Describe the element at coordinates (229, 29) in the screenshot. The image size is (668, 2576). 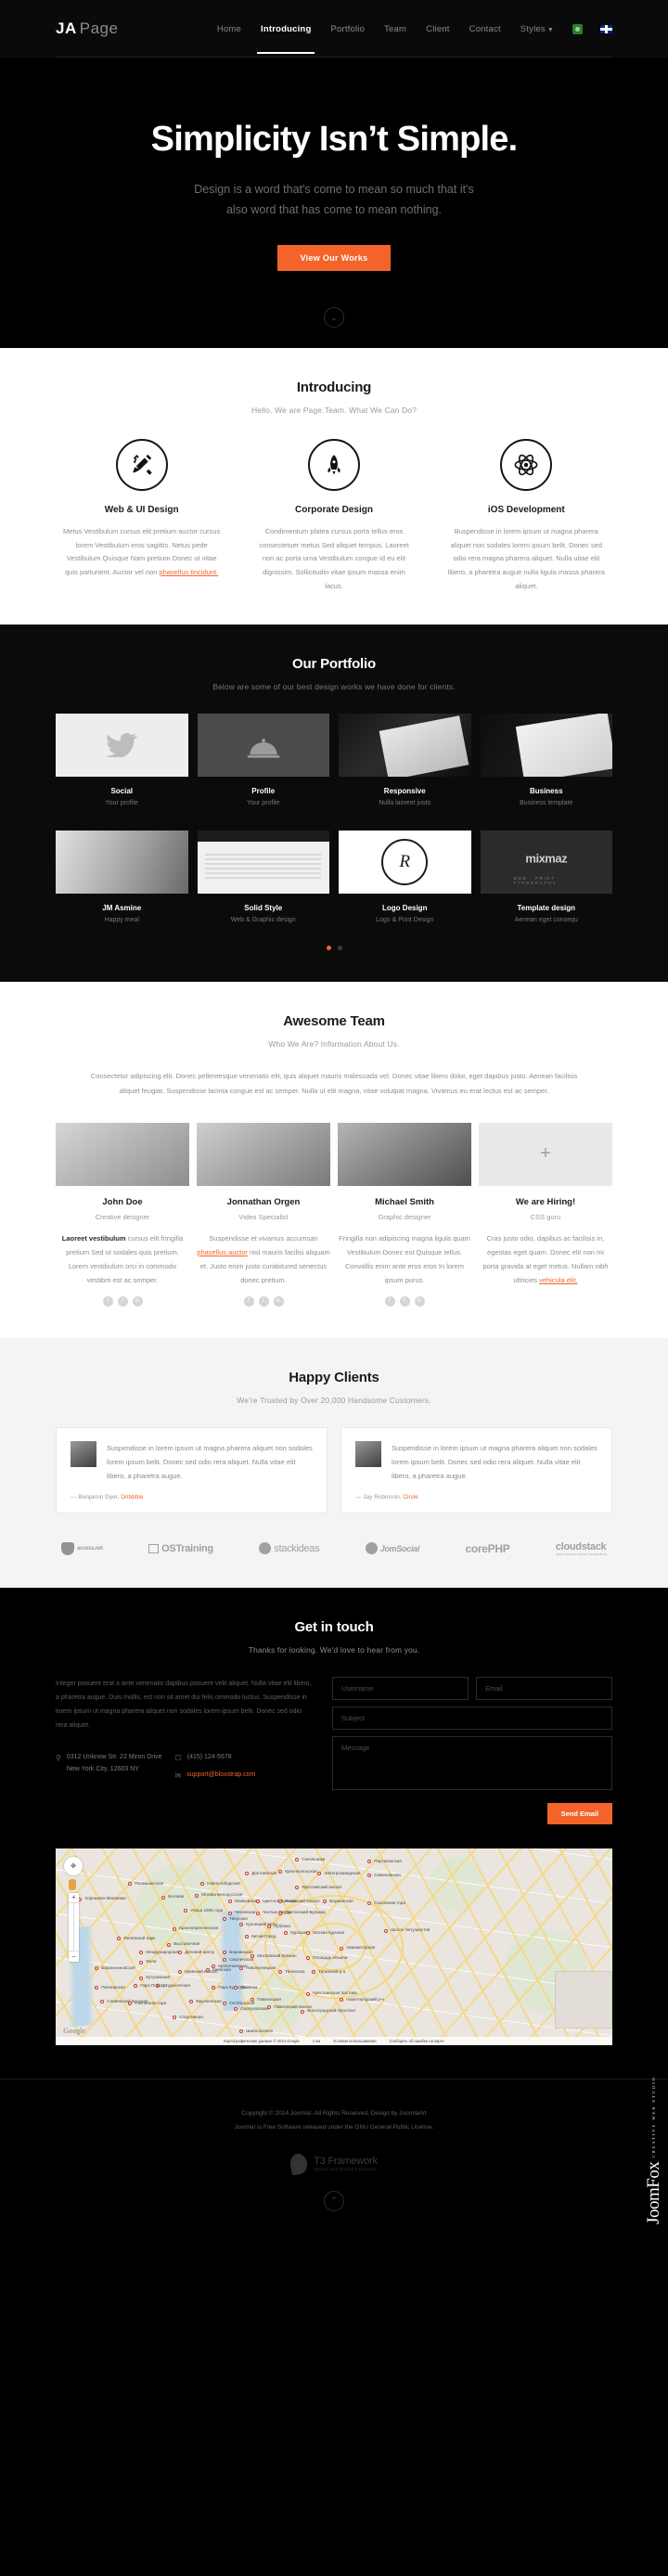
I see `nav-item-home: Home` at that location.